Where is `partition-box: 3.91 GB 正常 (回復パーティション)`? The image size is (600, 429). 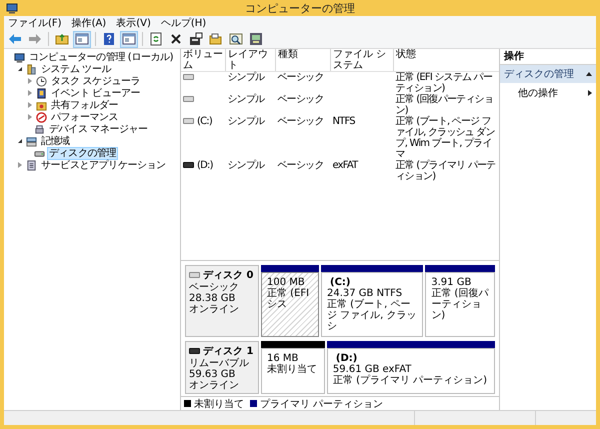
partition-box: 3.91 GB 正常 (回復パーティション) is located at coordinates (460, 304).